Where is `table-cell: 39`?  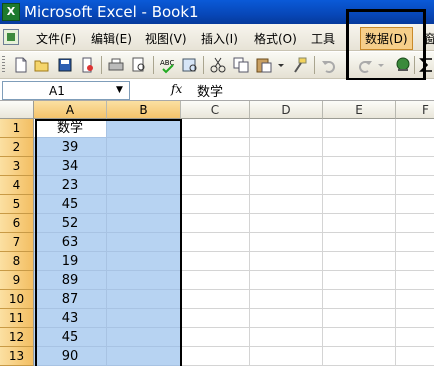
table-cell: 39 is located at coordinates (70, 147).